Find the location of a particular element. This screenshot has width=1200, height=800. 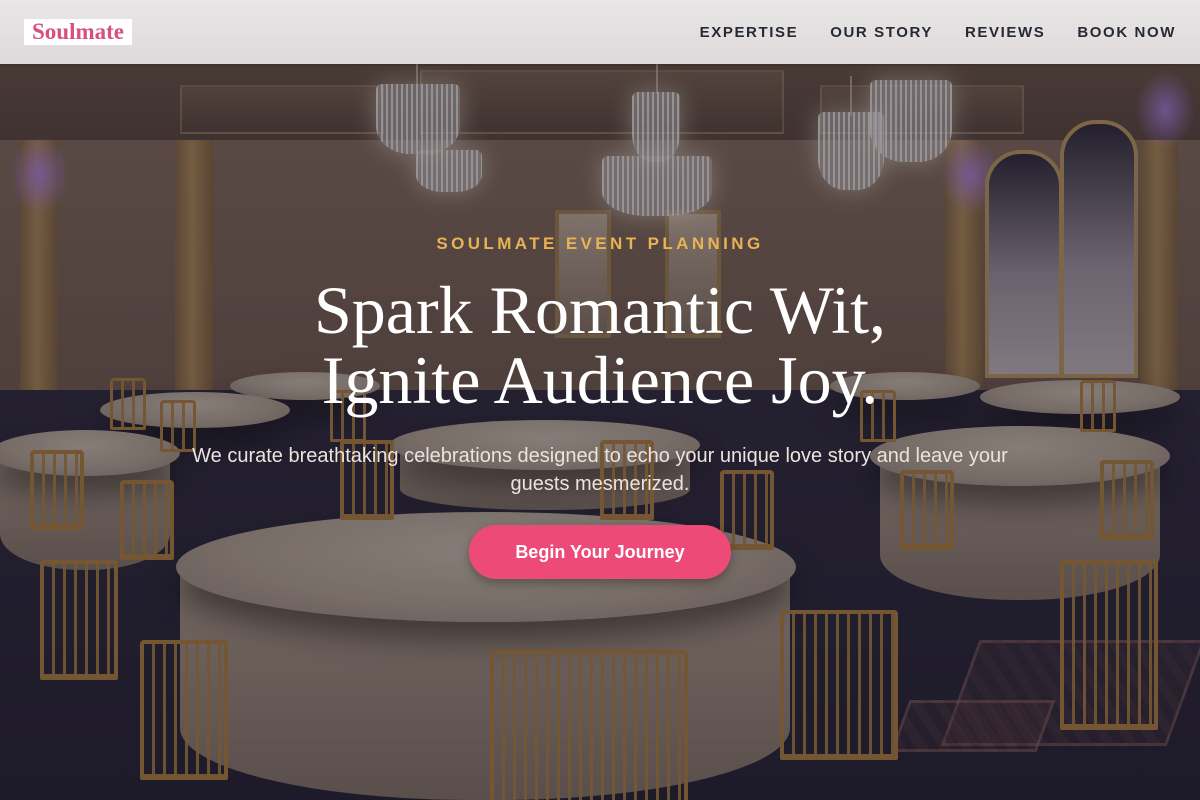

hero-headline-line-1: Spark Romantic Wit, is located at coordinates (600, 310).